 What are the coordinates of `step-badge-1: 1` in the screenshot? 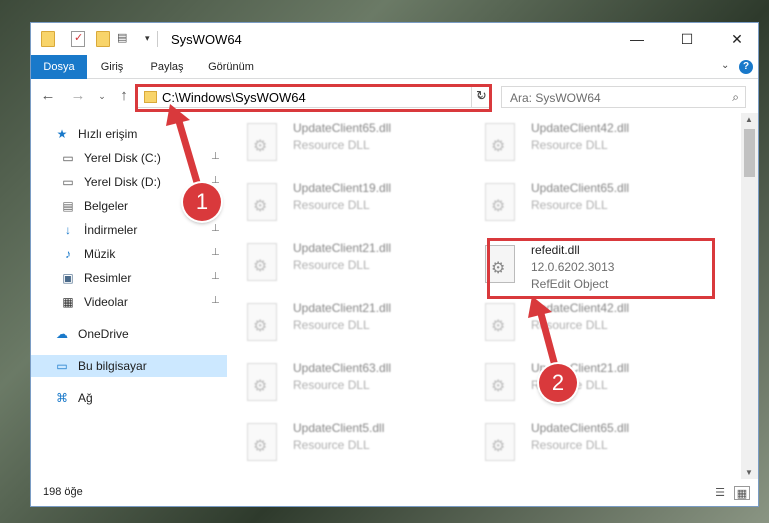 It's located at (202, 202).